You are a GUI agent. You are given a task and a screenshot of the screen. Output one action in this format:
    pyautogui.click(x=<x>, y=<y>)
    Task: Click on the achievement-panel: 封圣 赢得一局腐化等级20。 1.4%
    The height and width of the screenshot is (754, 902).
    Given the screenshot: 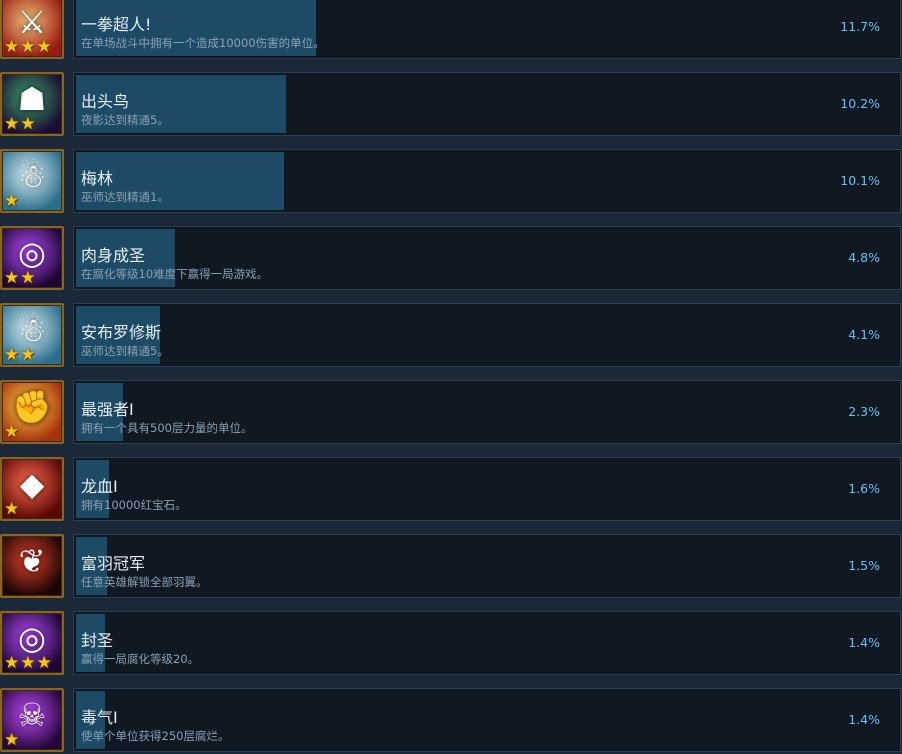 What is the action you would take?
    pyautogui.click(x=487, y=643)
    